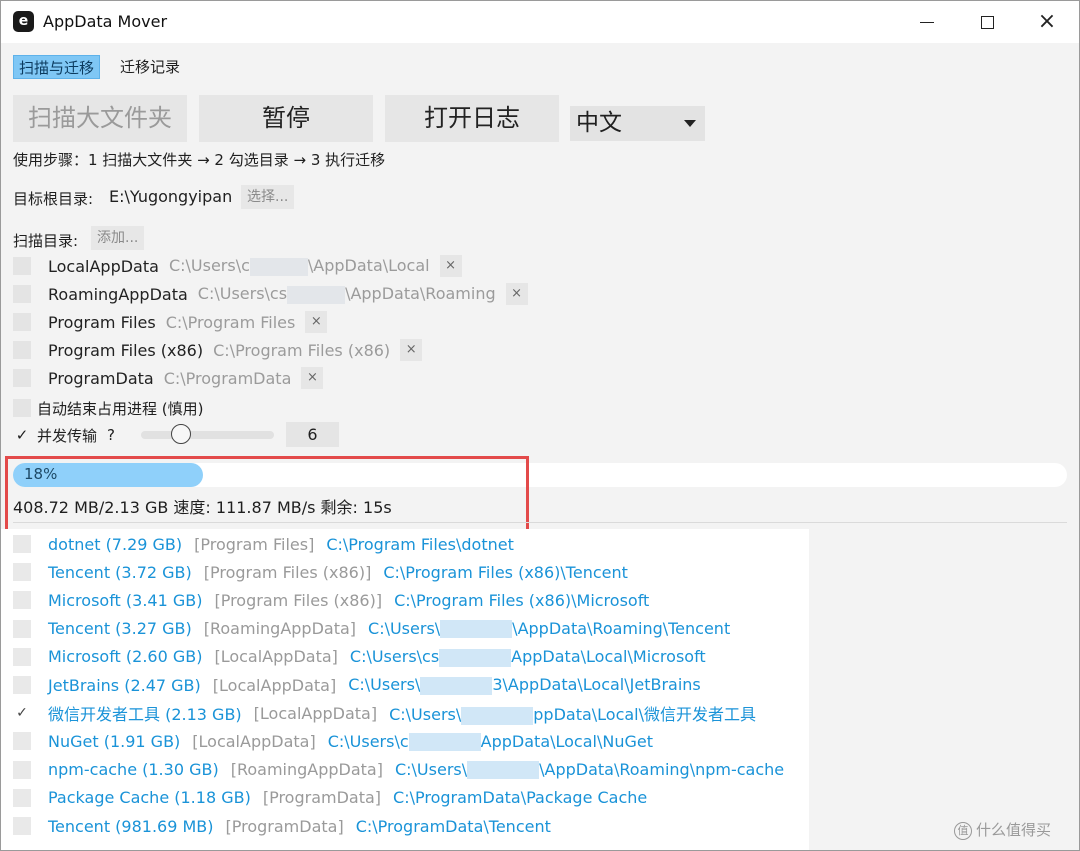 Image resolution: width=1080 pixels, height=851 pixels. I want to click on scan-dir-name: RoamingAppData, so click(118, 294).